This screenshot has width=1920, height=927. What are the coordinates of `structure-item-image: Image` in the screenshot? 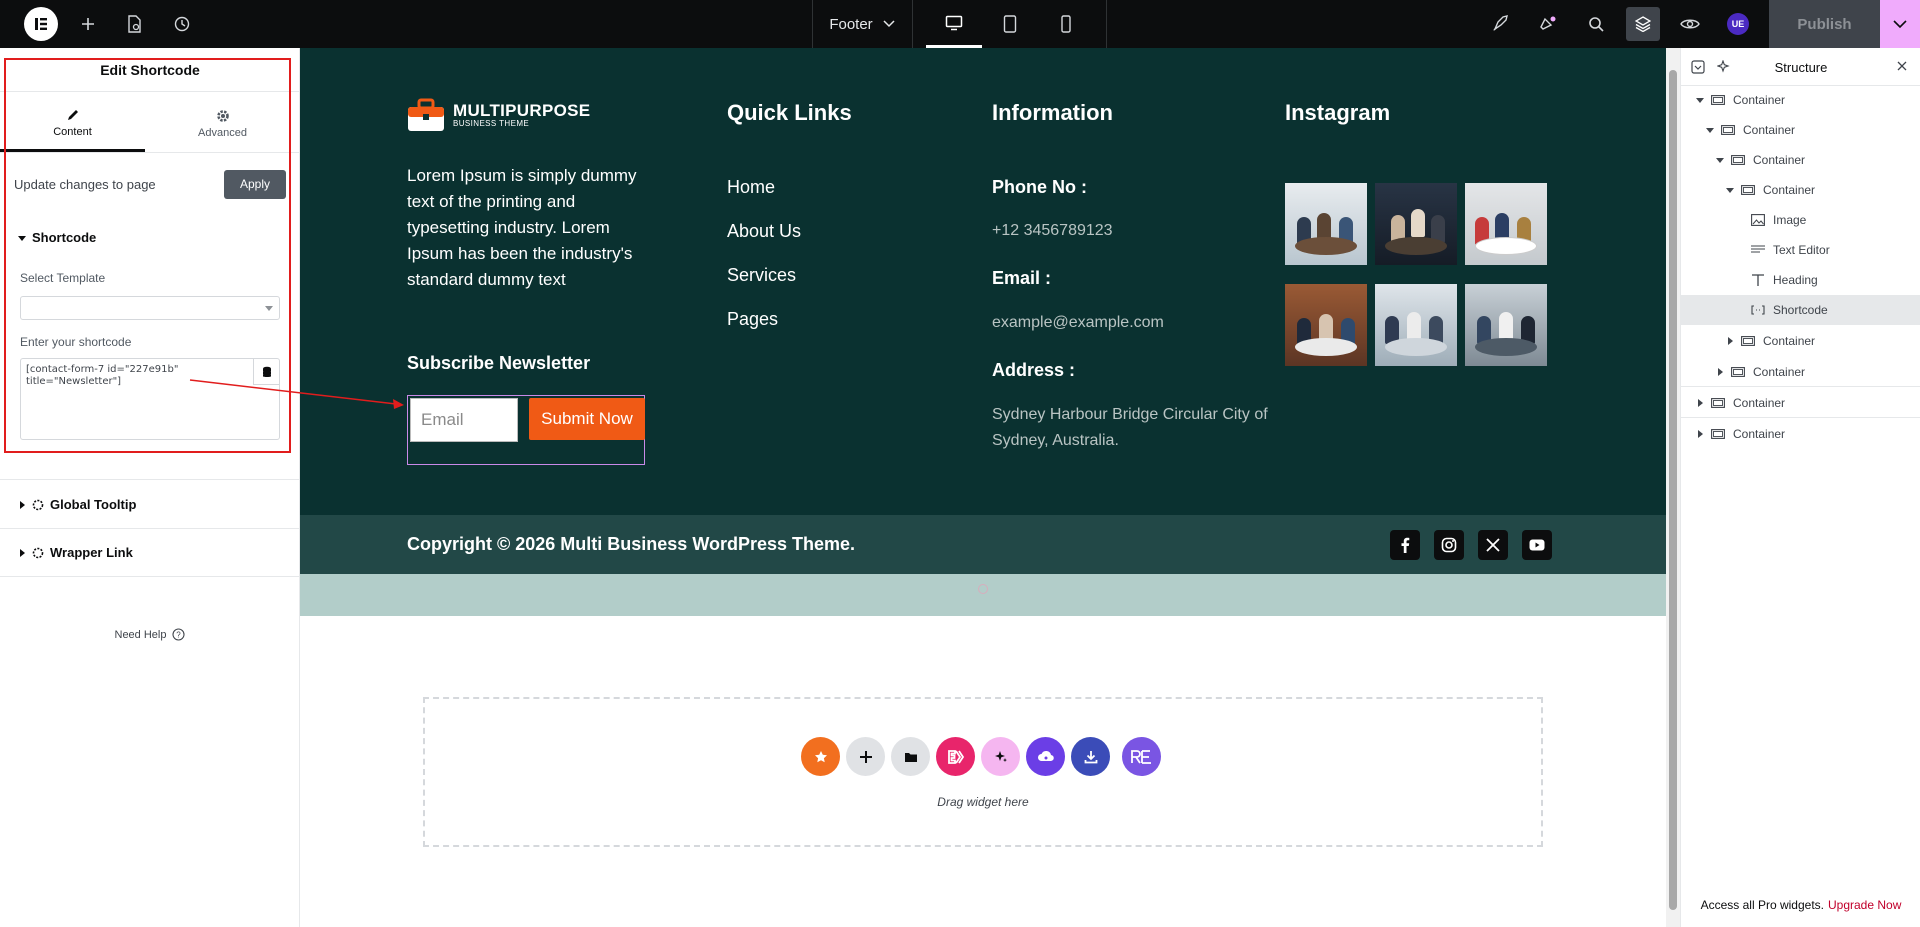 It's located at (1800, 220).